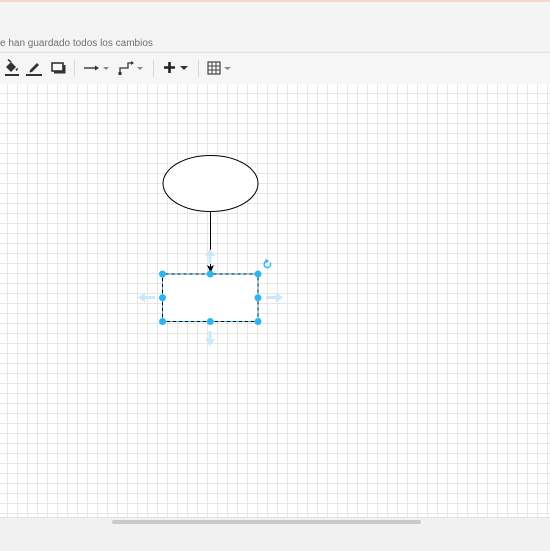 Image resolution: width=550 pixels, height=551 pixels. Describe the element at coordinates (275, 27) in the screenshot. I see `title-bar: e han guardado todos los cambios` at that location.